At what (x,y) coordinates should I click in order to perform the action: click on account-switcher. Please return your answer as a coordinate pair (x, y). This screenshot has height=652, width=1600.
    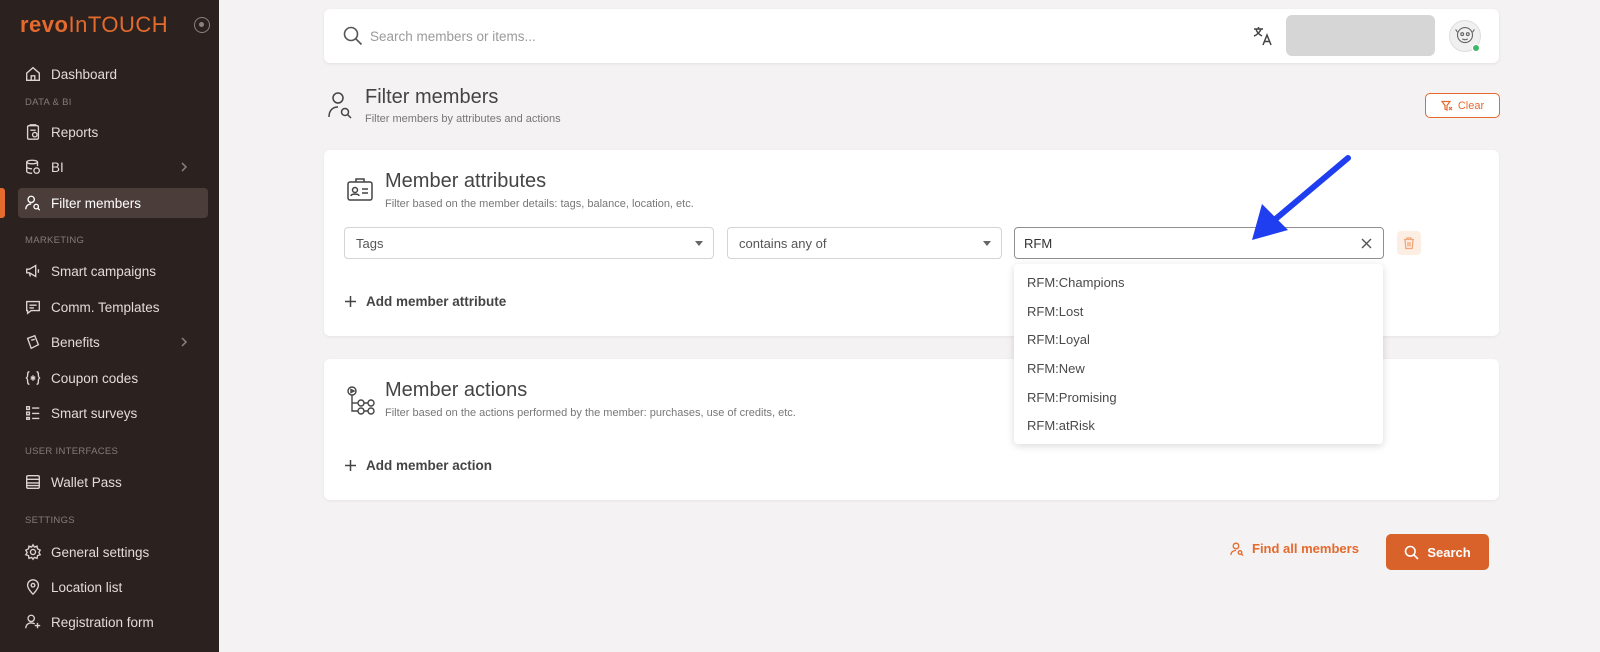
    Looking at the image, I should click on (1360, 35).